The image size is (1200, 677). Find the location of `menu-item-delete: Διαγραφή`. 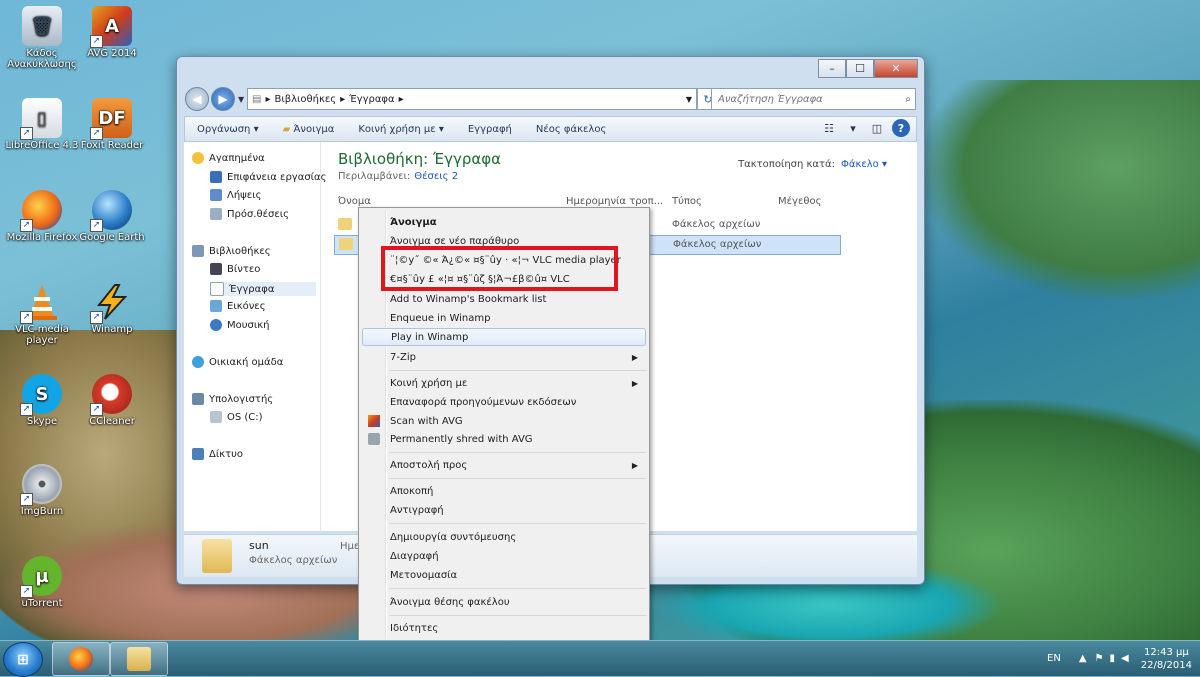

menu-item-delete: Διαγραφή is located at coordinates (504, 556).